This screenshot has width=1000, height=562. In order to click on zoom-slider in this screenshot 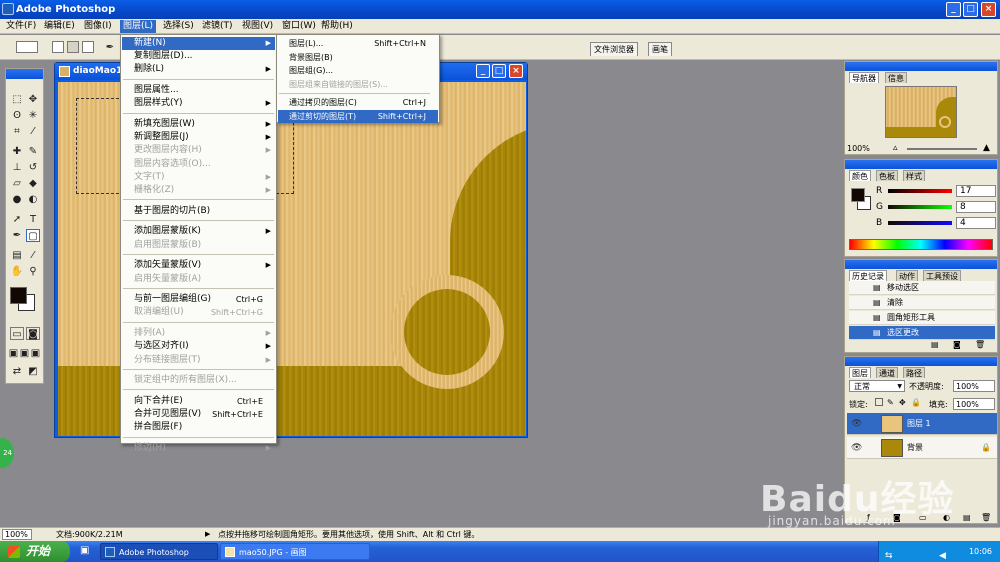, I will do `click(942, 149)`.